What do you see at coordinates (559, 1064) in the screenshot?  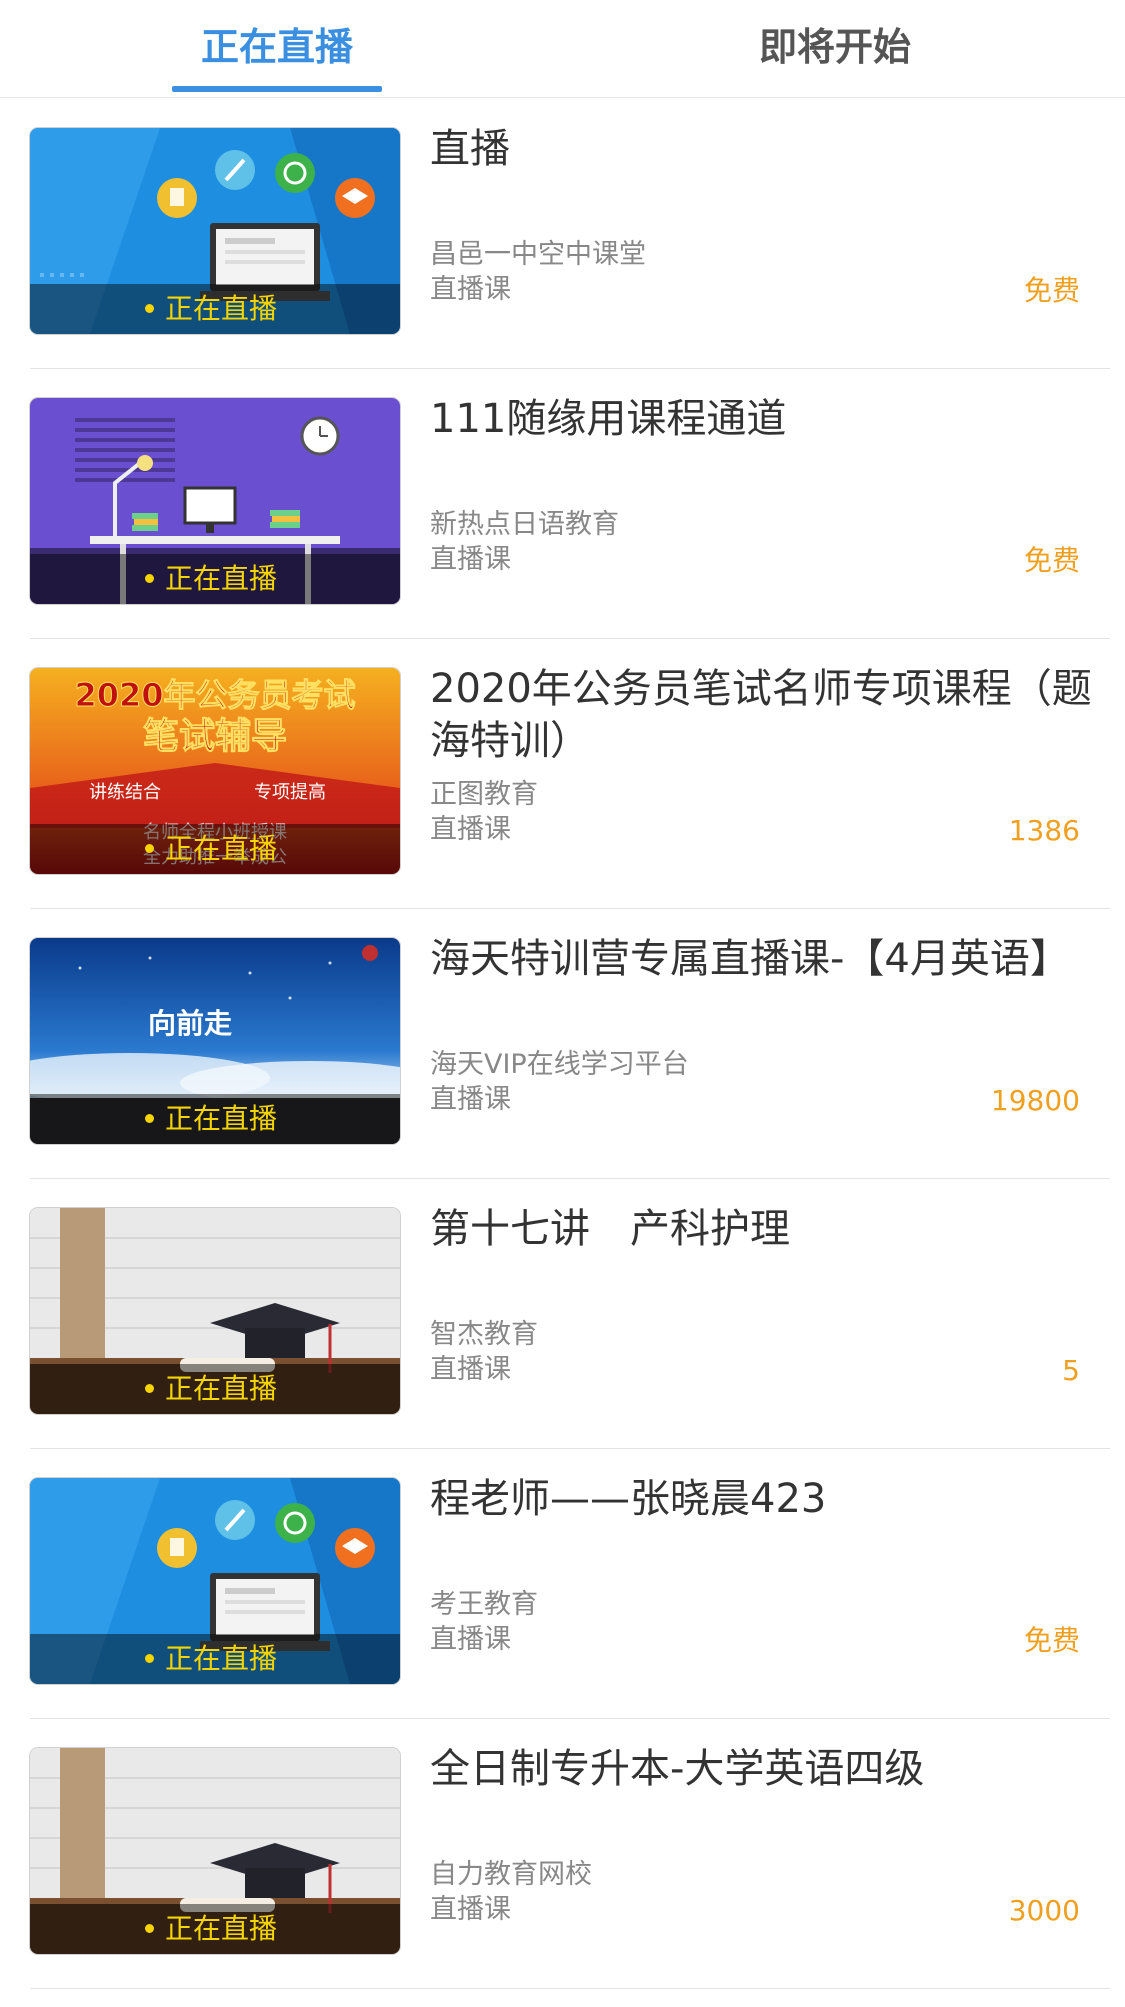 I see `course-organization: 海天VIP在线学习平台` at bounding box center [559, 1064].